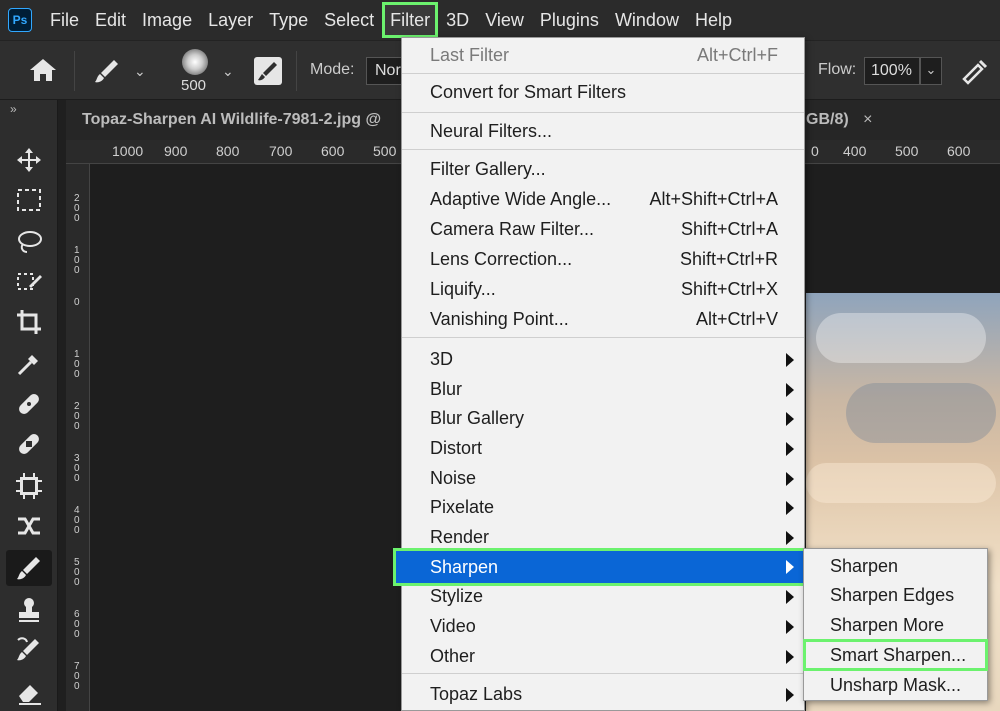  I want to click on menu-type: Type, so click(288, 20).